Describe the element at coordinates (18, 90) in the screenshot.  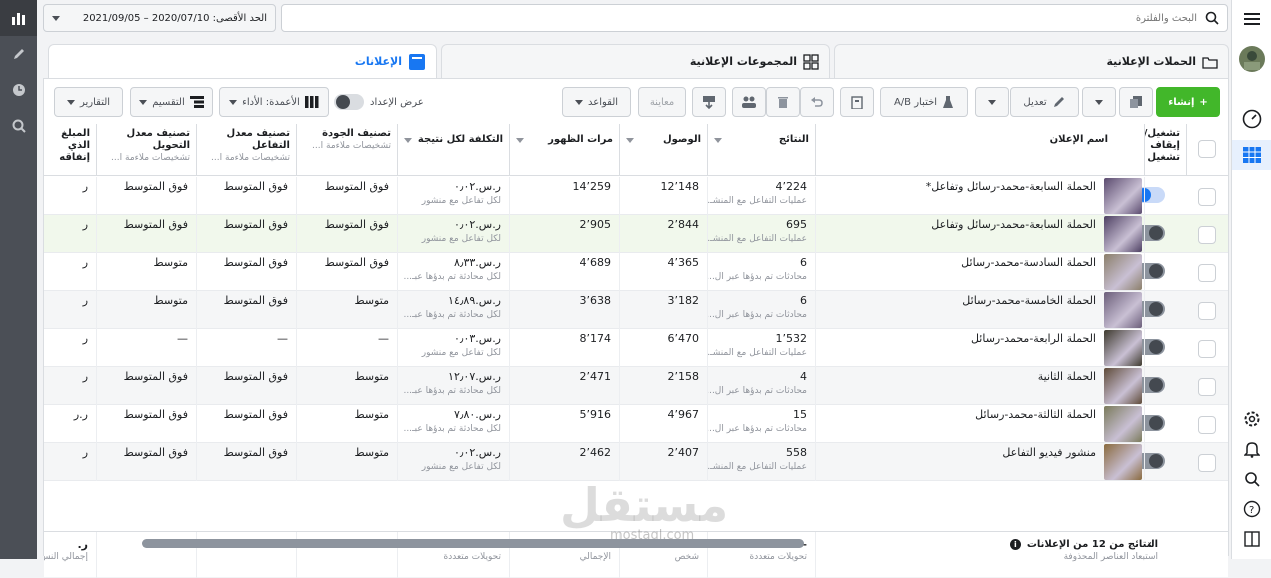
I see `clock-icon` at that location.